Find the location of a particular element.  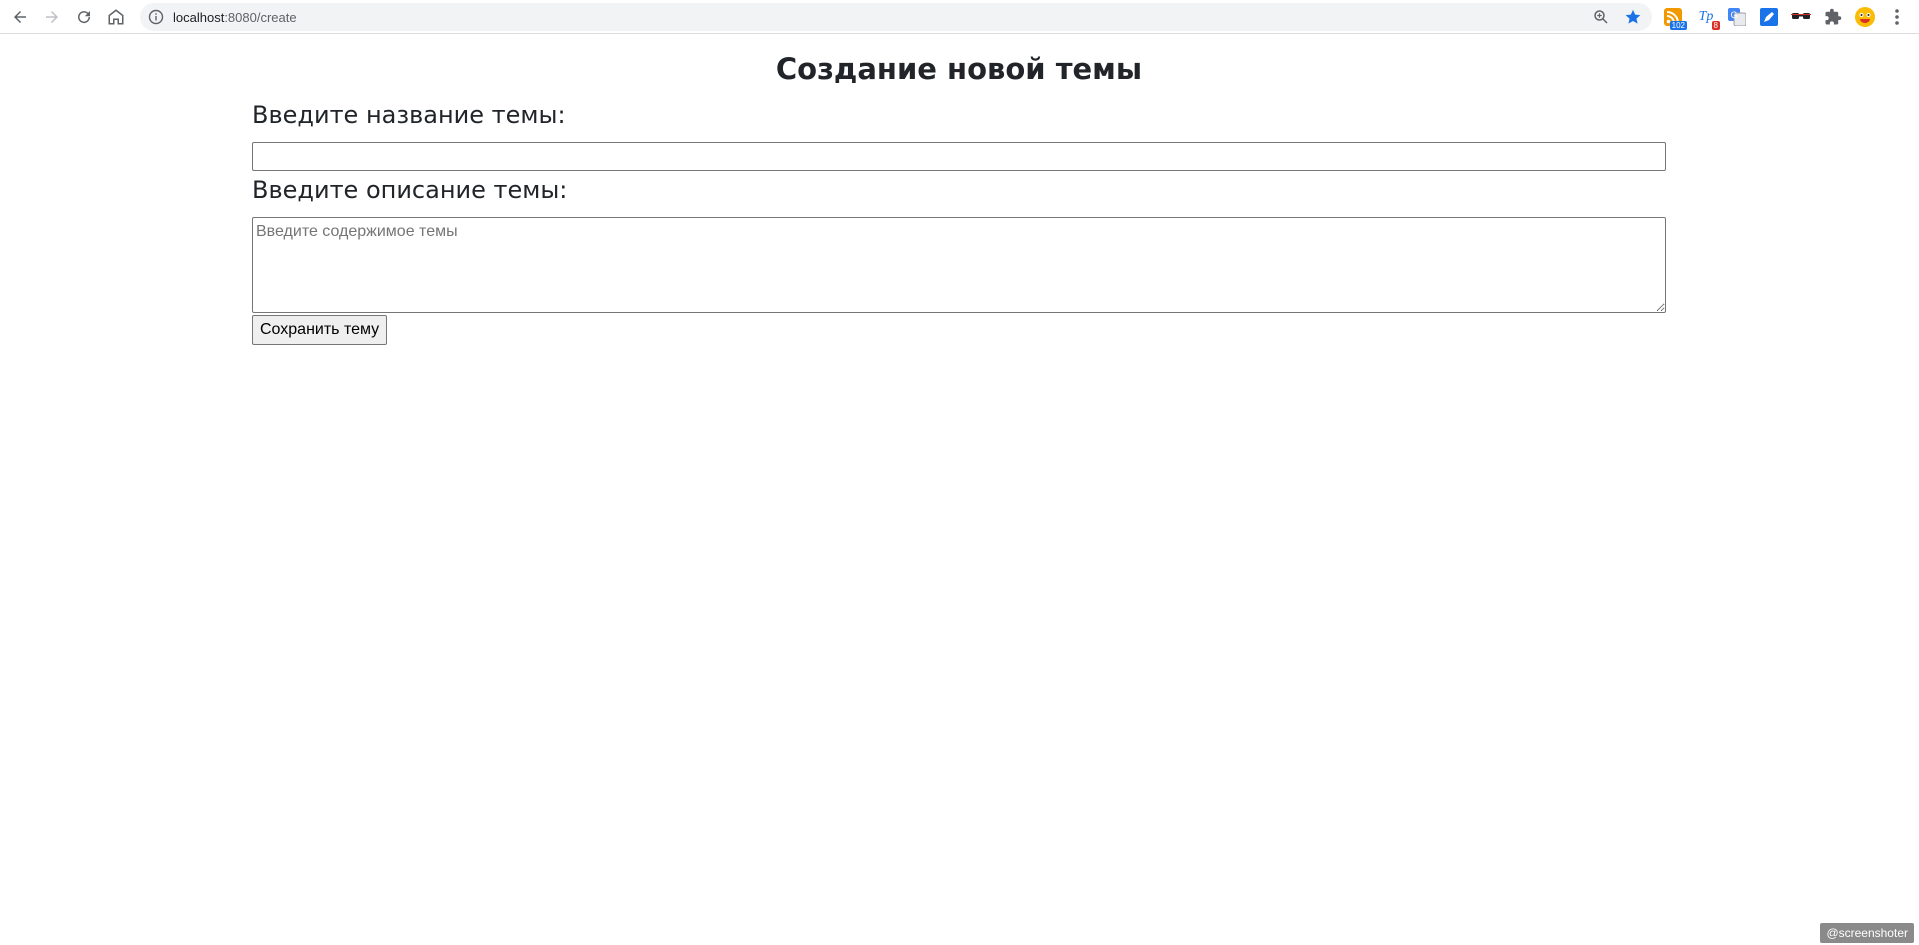

watermark: @screenshoter is located at coordinates (1867, 933).